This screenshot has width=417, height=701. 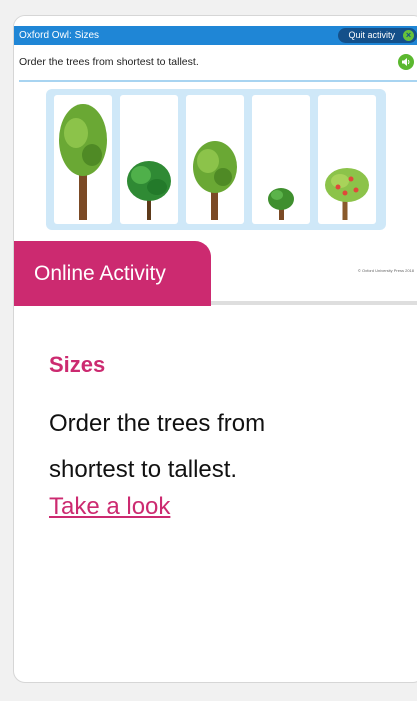 What do you see at coordinates (347, 194) in the screenshot?
I see `apple-tree-icon` at bounding box center [347, 194].